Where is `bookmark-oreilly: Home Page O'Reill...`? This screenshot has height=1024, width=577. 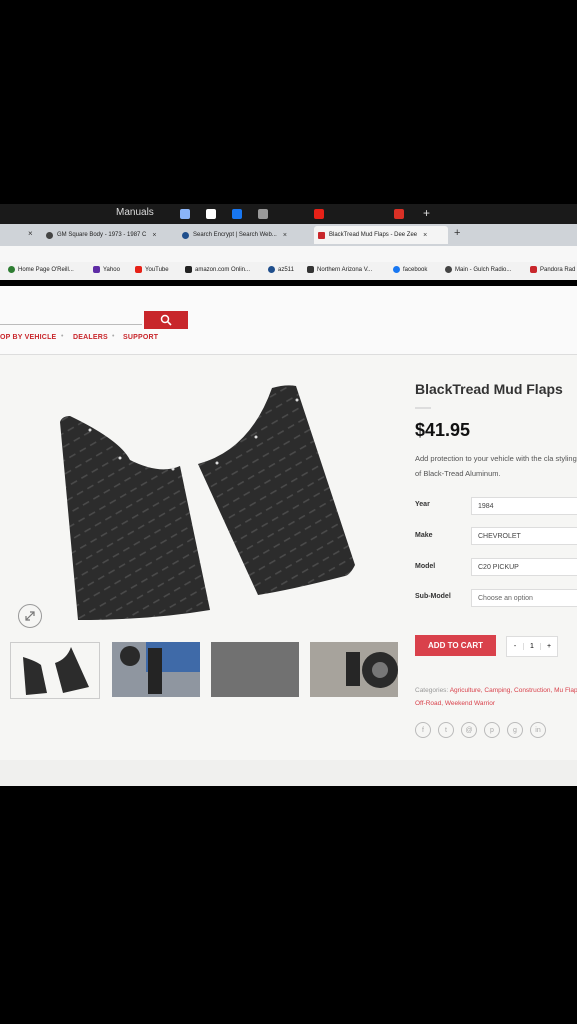
bookmark-oreilly: Home Page O'Reill... is located at coordinates (41, 269).